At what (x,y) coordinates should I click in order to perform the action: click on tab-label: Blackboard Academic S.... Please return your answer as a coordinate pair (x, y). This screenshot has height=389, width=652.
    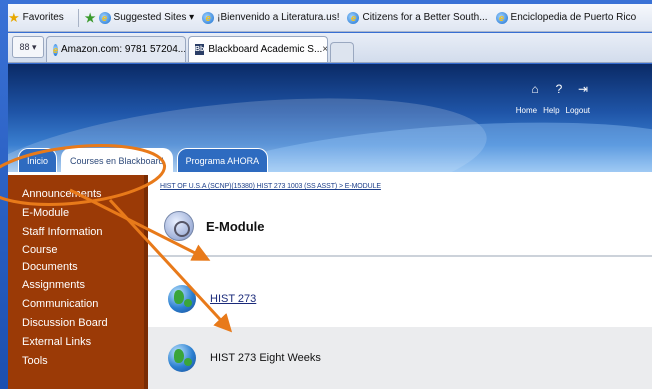
    Looking at the image, I should click on (265, 49).